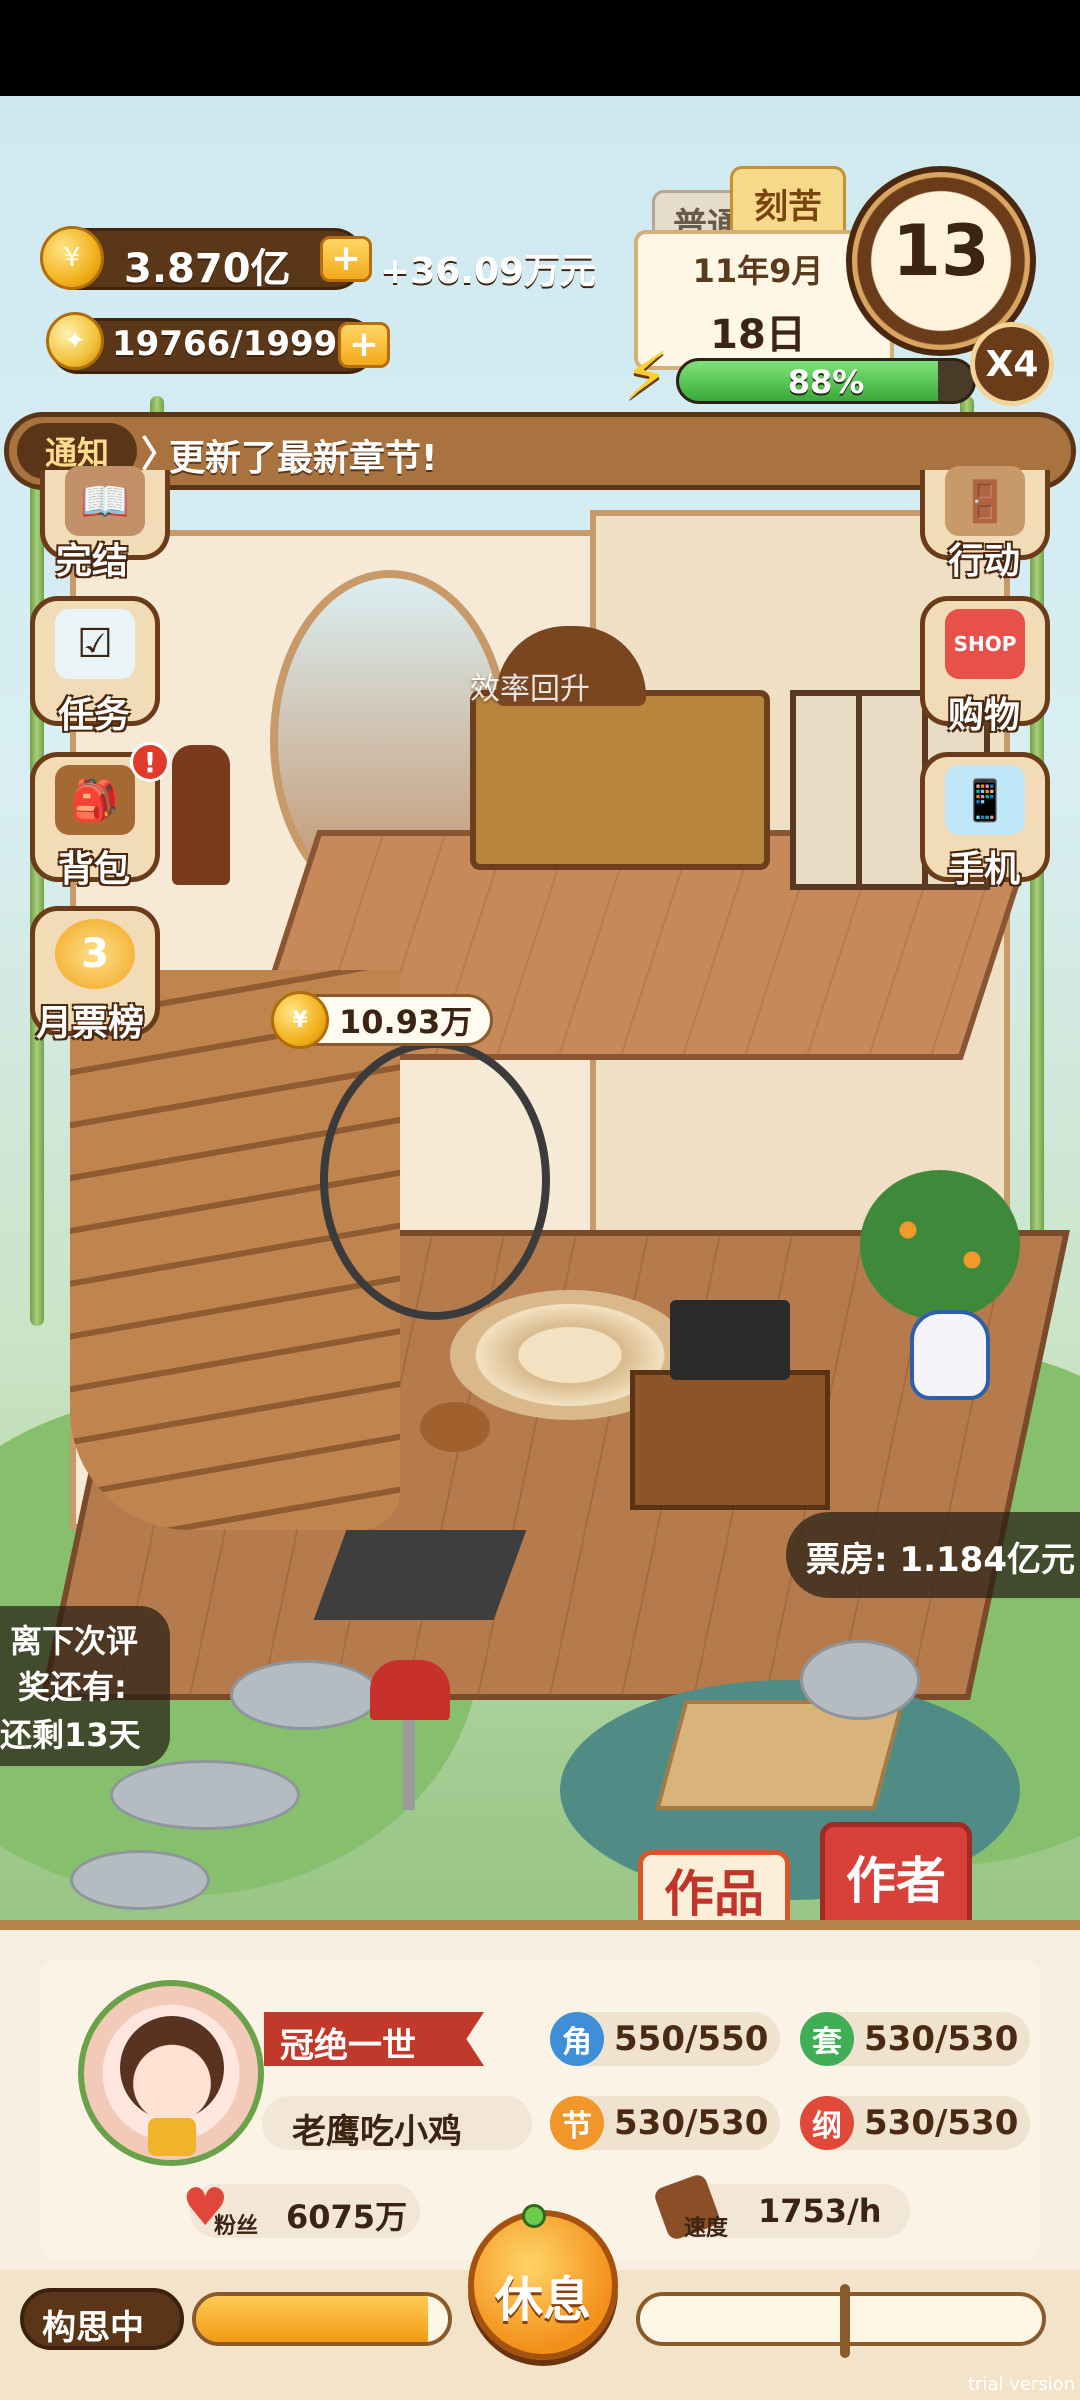  I want to click on energy-bar: 88%, so click(826, 381).